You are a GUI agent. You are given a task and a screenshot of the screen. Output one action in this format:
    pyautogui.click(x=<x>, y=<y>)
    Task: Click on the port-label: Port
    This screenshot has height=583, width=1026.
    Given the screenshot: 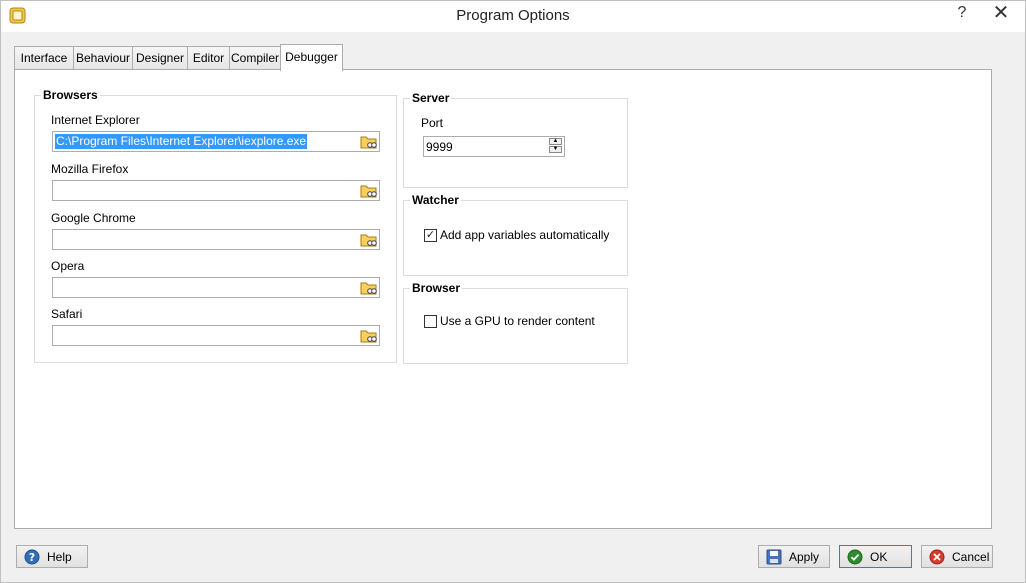 What is the action you would take?
    pyautogui.click(x=432, y=123)
    